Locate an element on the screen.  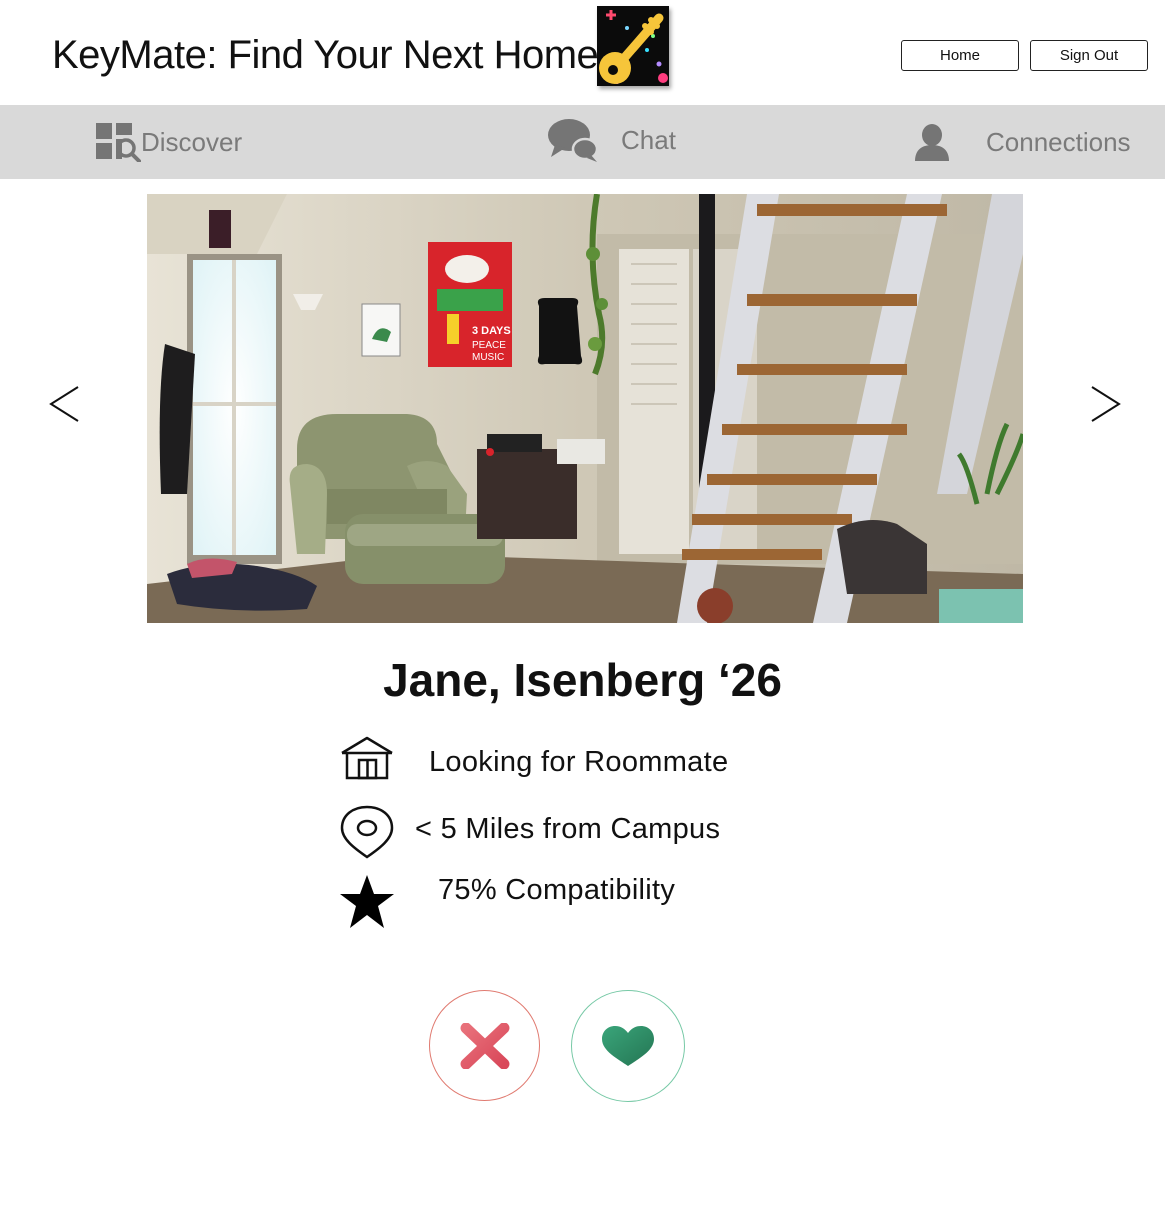
nav-chat: Chat is located at coordinates (611, 140).